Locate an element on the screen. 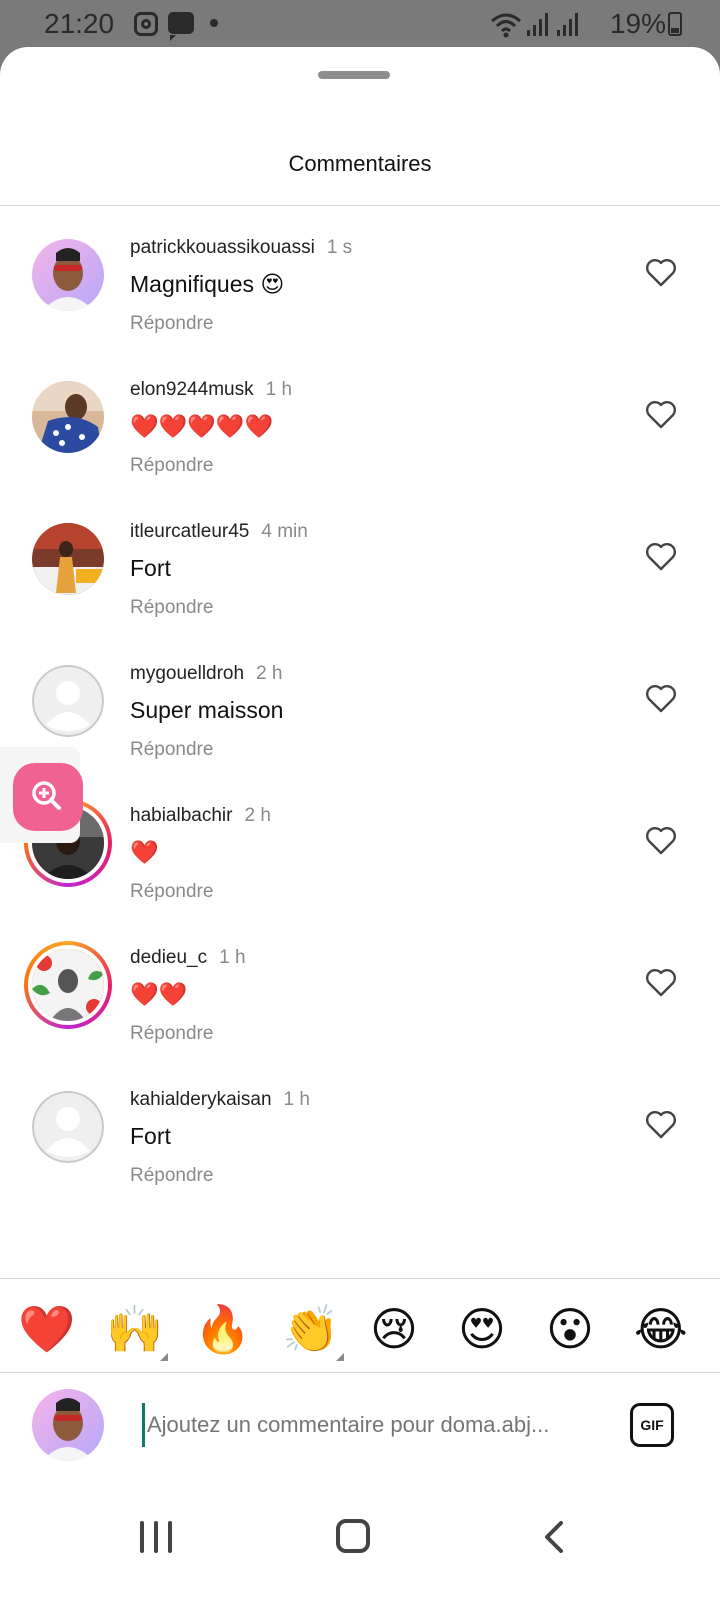 This screenshot has height=1600, width=720. reaction-clap: 👏 is located at coordinates (310, 1329).